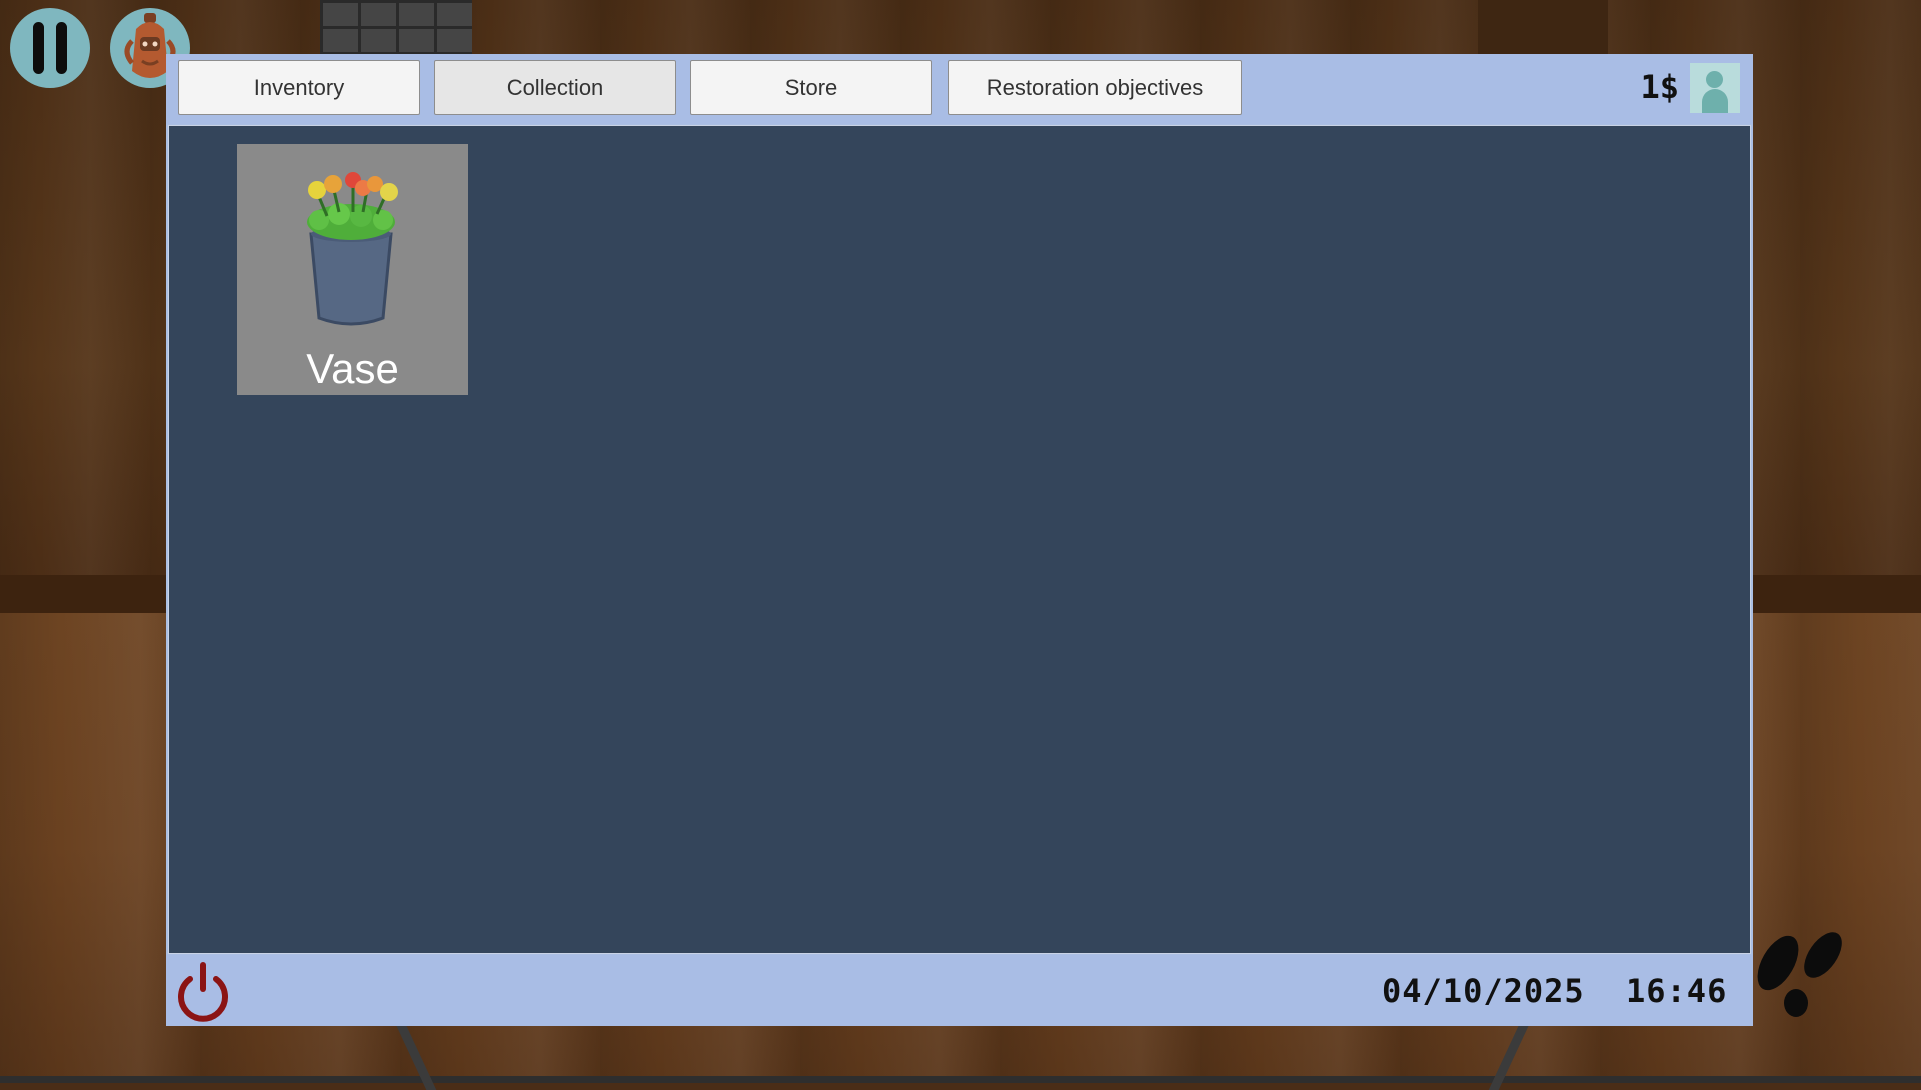 The image size is (1921, 1090). I want to click on collection-item-vase: Vase, so click(352, 269).